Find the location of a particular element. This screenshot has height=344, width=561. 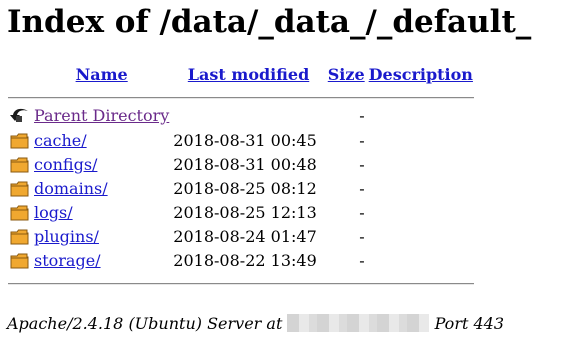

entry-link: logs/ is located at coordinates (53, 212).